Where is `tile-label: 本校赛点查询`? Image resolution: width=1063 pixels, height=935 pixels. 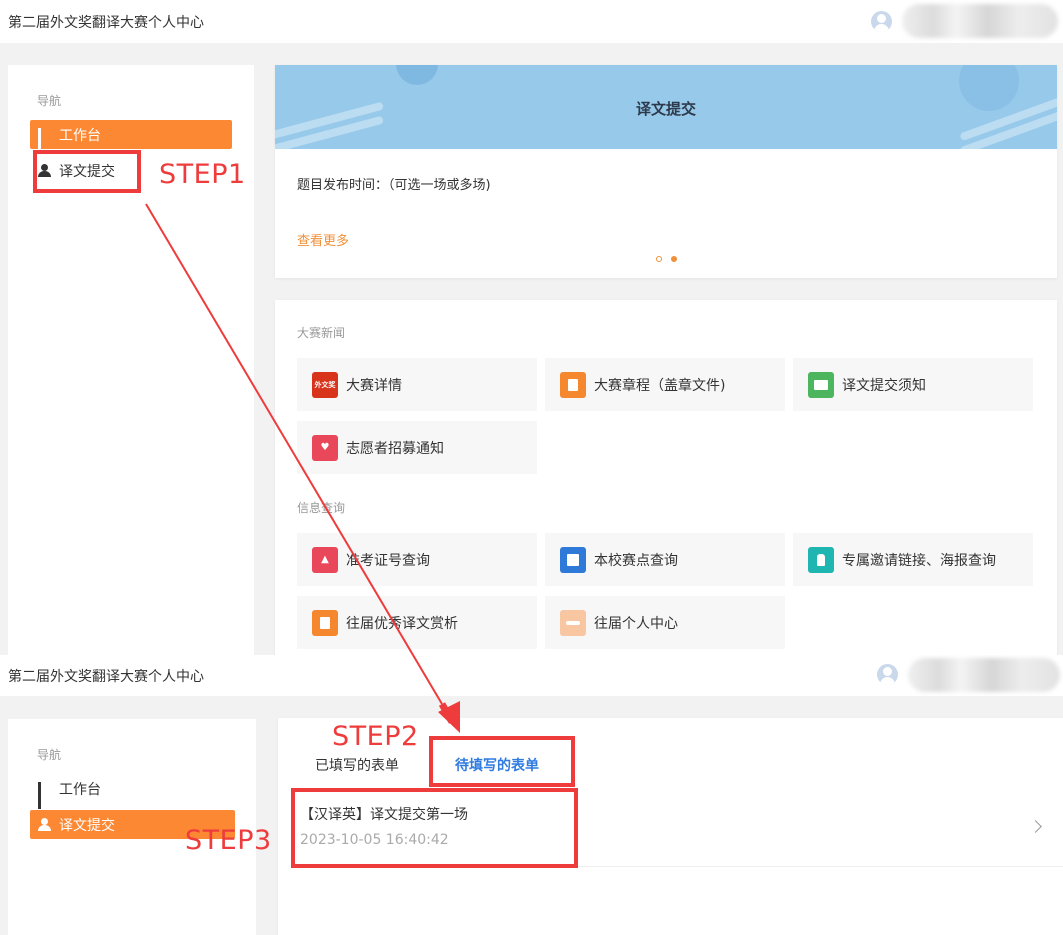
tile-label: 本校赛点查询 is located at coordinates (636, 560).